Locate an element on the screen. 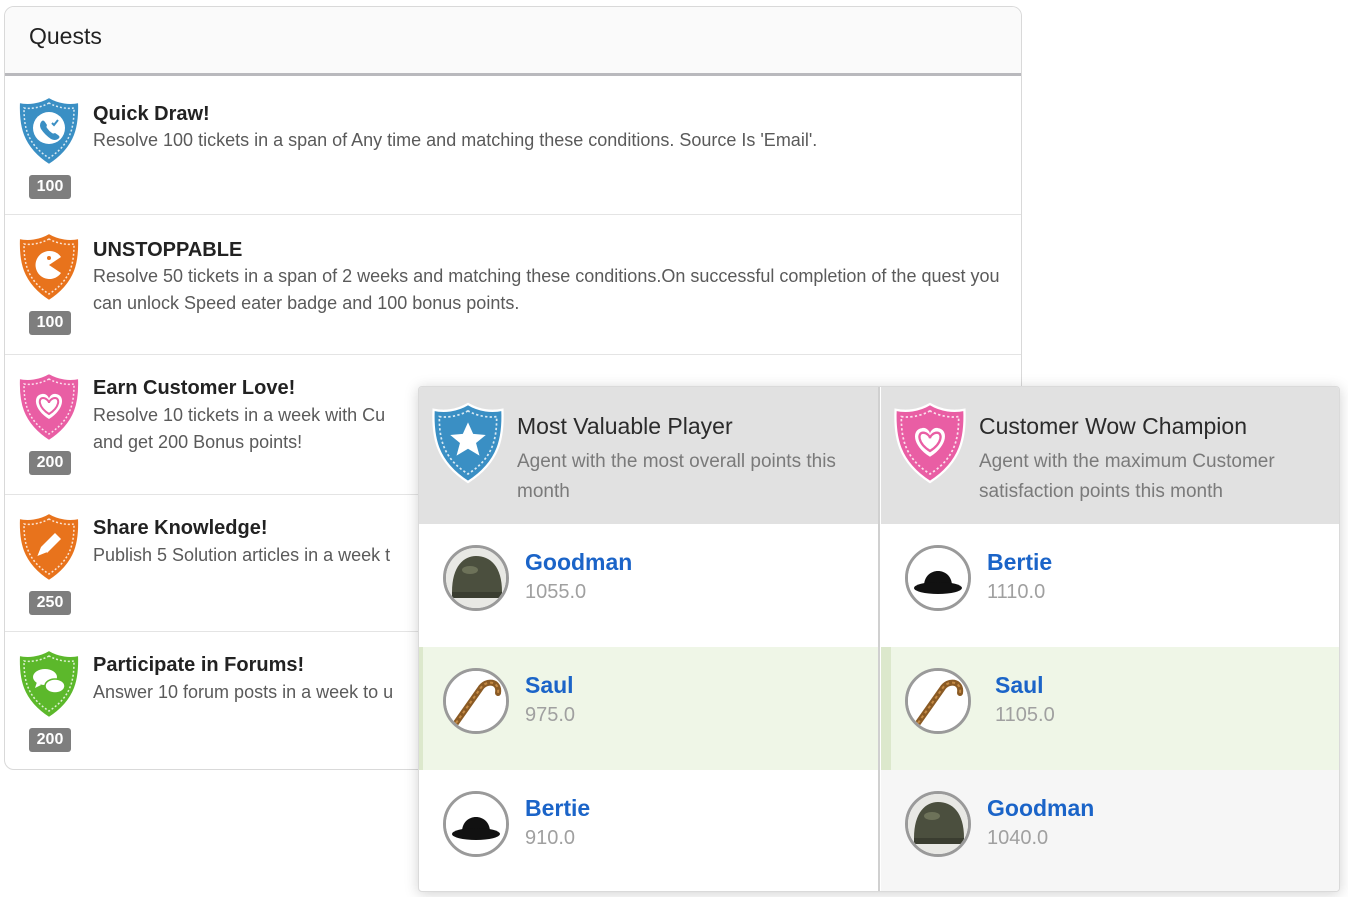 The height and width of the screenshot is (897, 1348). leaderboard-entry: Bertie 1110.0 is located at coordinates (1110, 585).